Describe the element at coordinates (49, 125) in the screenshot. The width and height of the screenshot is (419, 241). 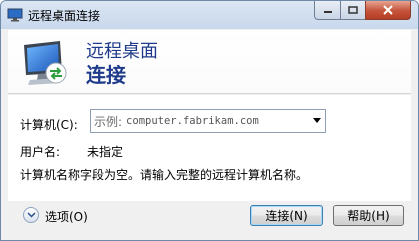
I see `computer-label: 计算机(C):` at that location.